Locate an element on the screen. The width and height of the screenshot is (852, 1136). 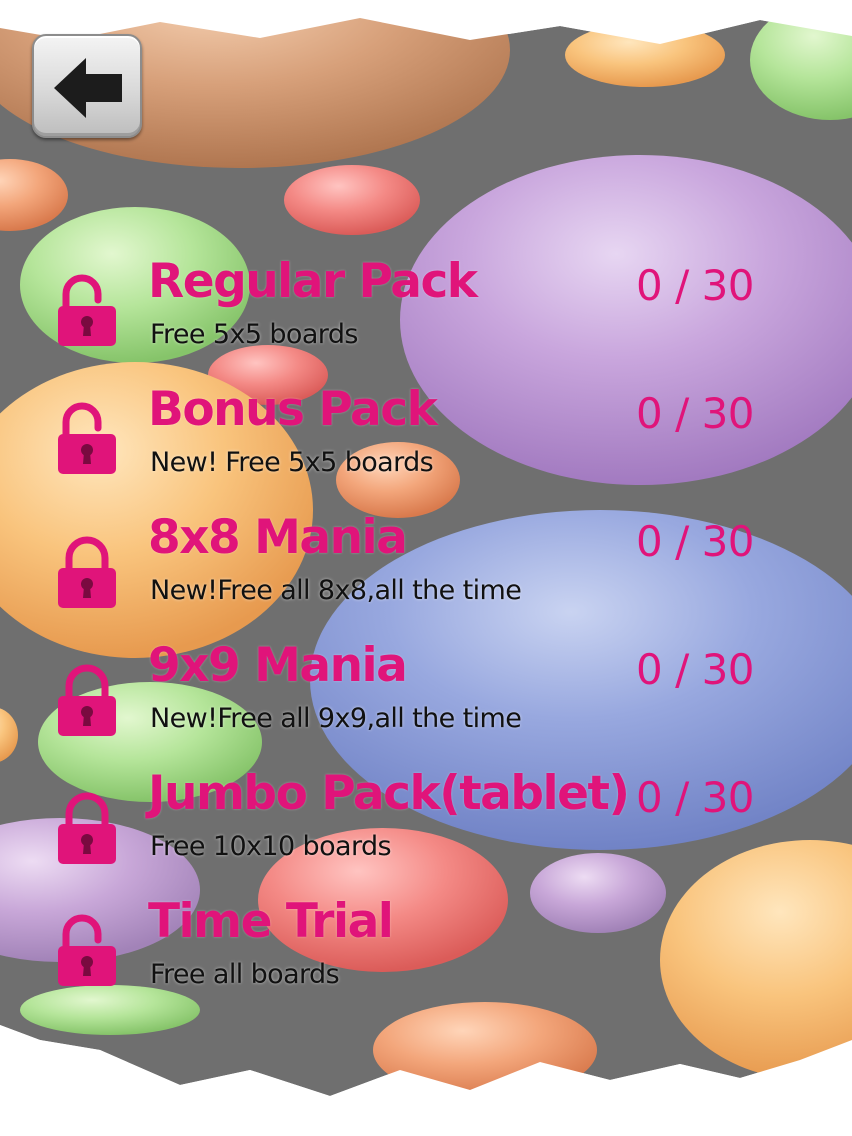
pack-subtitle: New! Free 5x5 boards is located at coordinates (292, 462).